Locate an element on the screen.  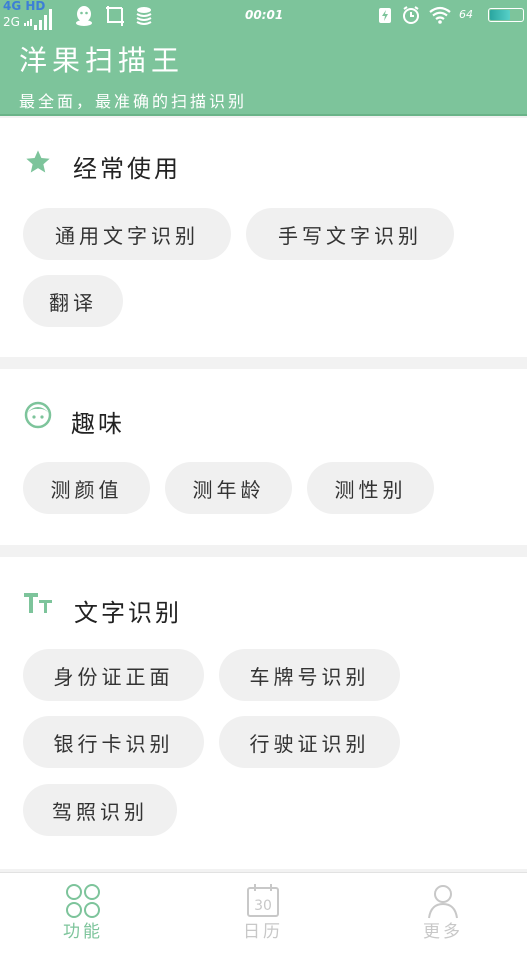
status-bar: 4G HD 2G 00:01 64 is located at coordinates (263, 15).